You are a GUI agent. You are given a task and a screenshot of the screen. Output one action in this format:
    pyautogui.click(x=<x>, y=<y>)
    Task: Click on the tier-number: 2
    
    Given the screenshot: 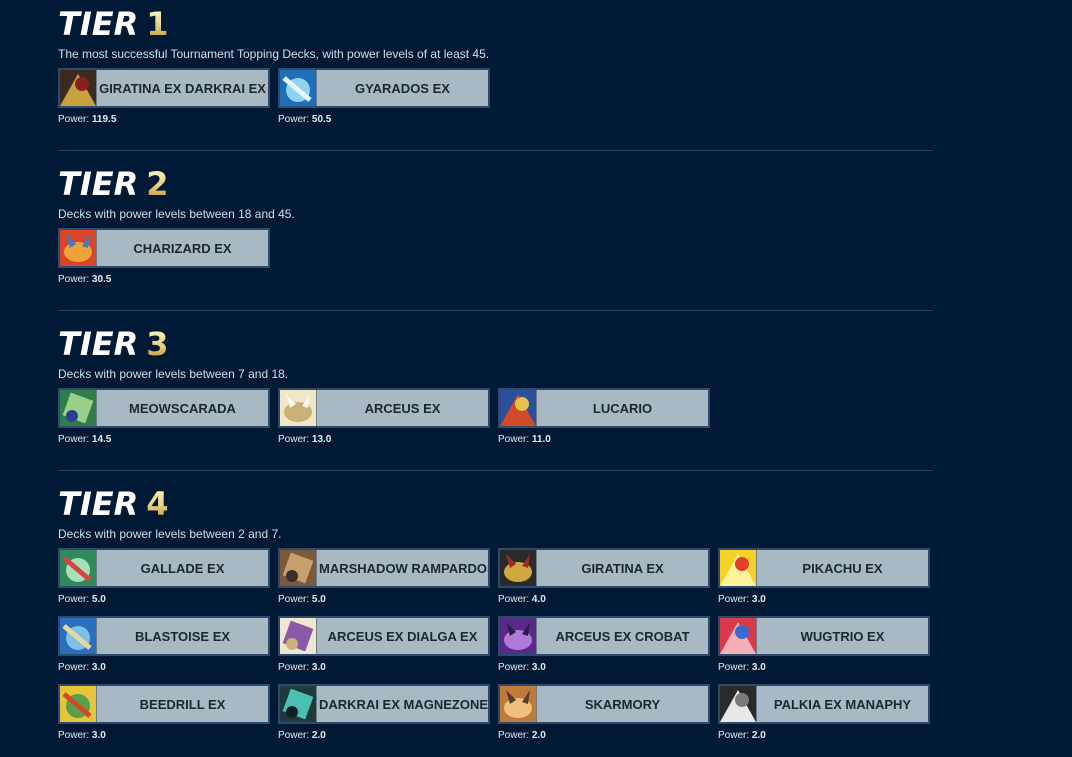 What is the action you would take?
    pyautogui.click(x=157, y=184)
    